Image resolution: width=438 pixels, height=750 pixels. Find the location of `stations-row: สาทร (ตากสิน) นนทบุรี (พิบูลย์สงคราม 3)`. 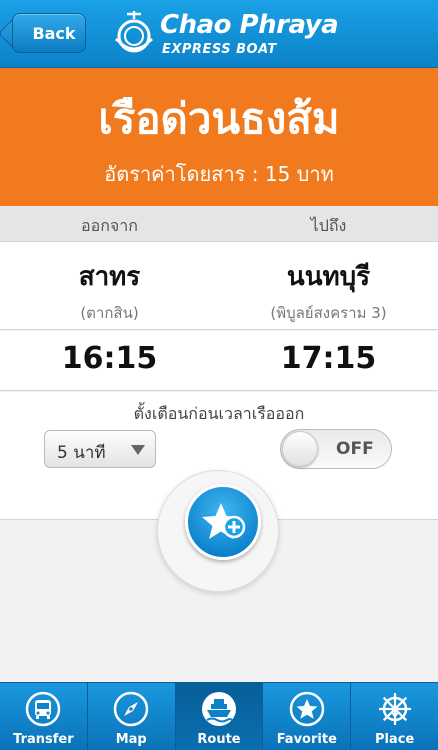

stations-row: สาทร (ตากสิน) นนทบุรี (พิบูลย์สงคราม 3) is located at coordinates (219, 286).